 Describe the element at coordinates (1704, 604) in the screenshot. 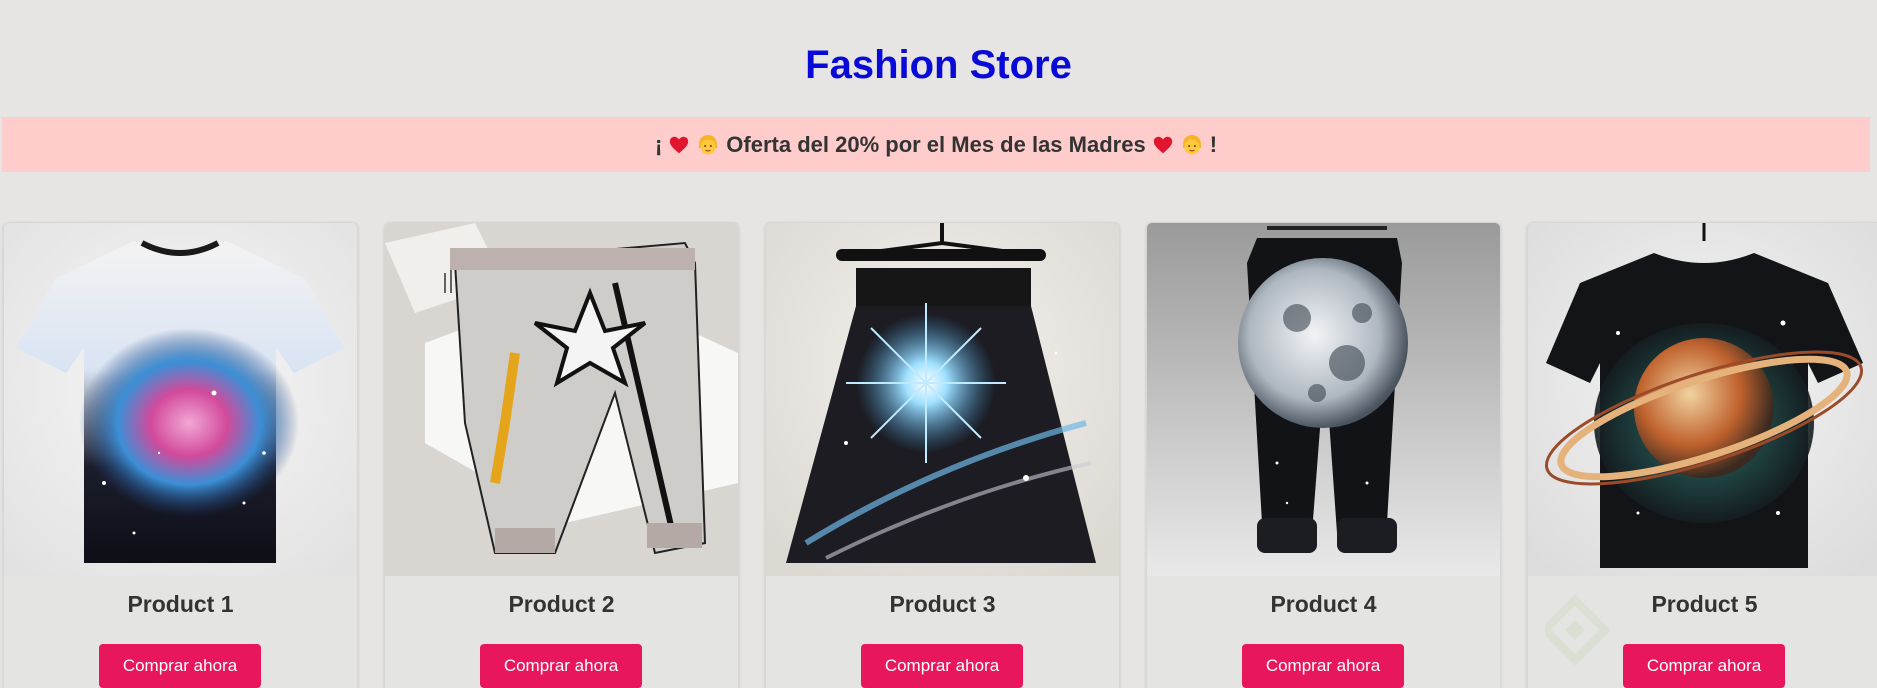

I see `product-name: Product 5` at that location.